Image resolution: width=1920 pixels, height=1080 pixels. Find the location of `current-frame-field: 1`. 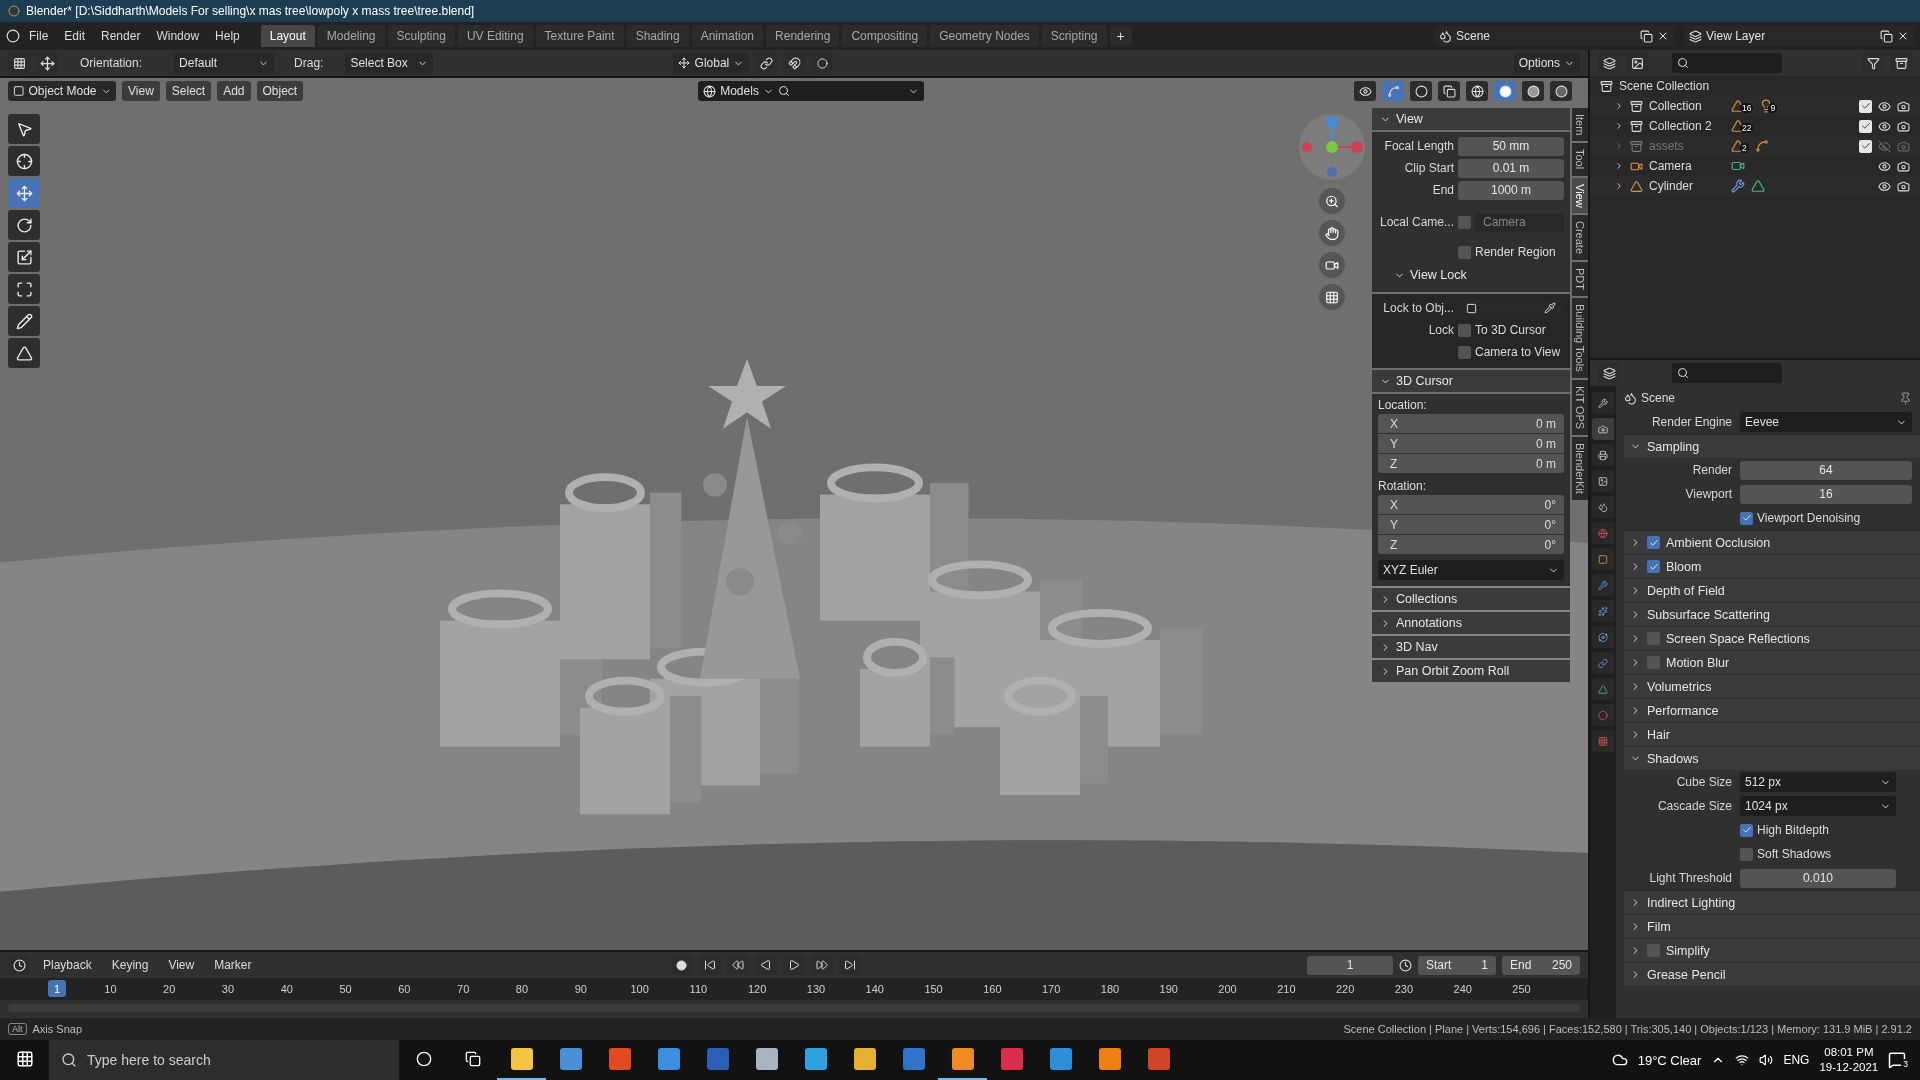

current-frame-field: 1 is located at coordinates (1350, 965).